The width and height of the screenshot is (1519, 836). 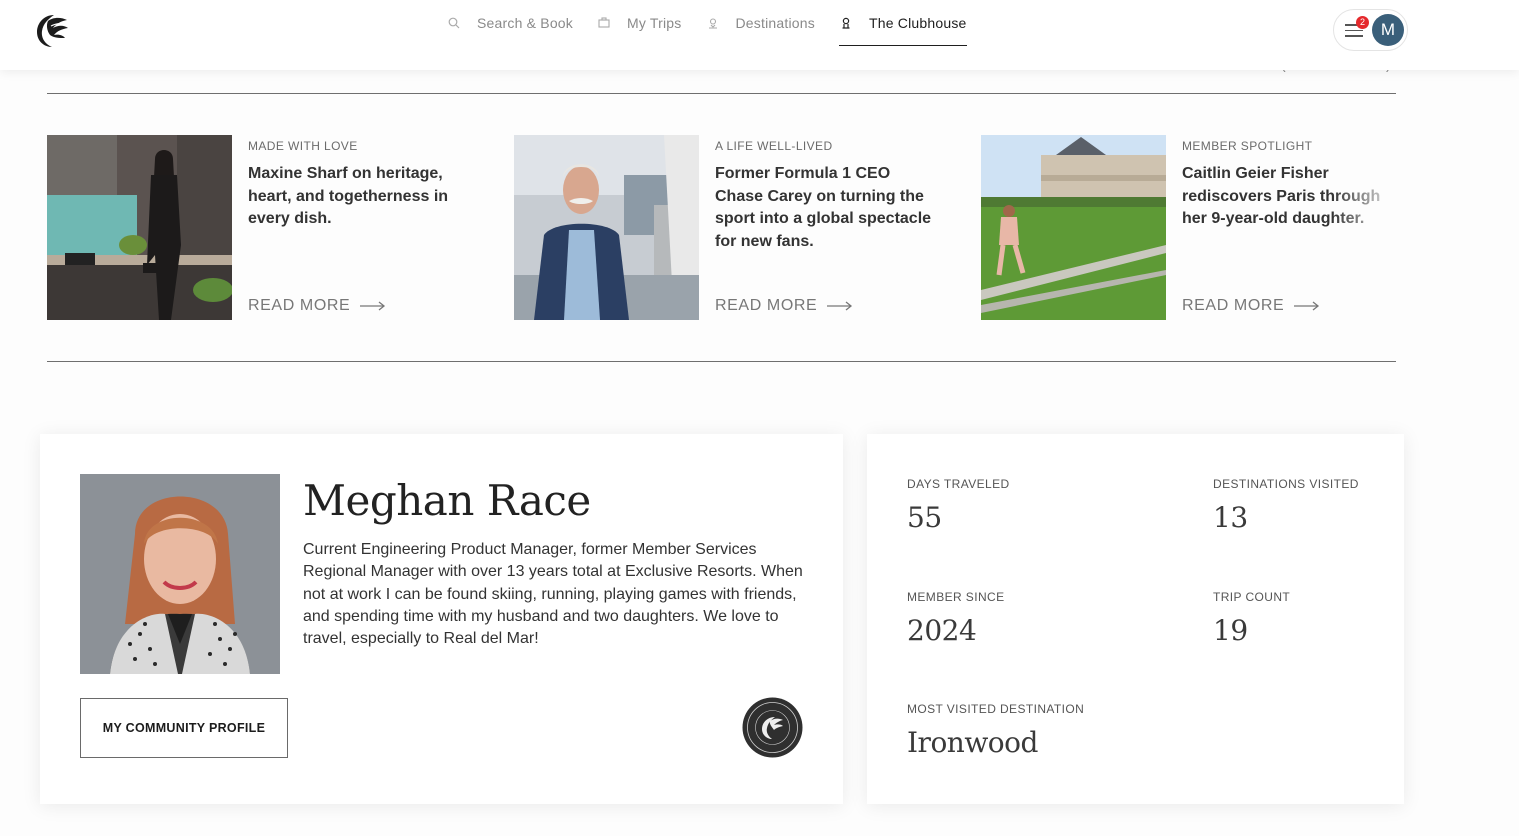 What do you see at coordinates (1370, 30) in the screenshot?
I see `account-menu-button: 2 M` at bounding box center [1370, 30].